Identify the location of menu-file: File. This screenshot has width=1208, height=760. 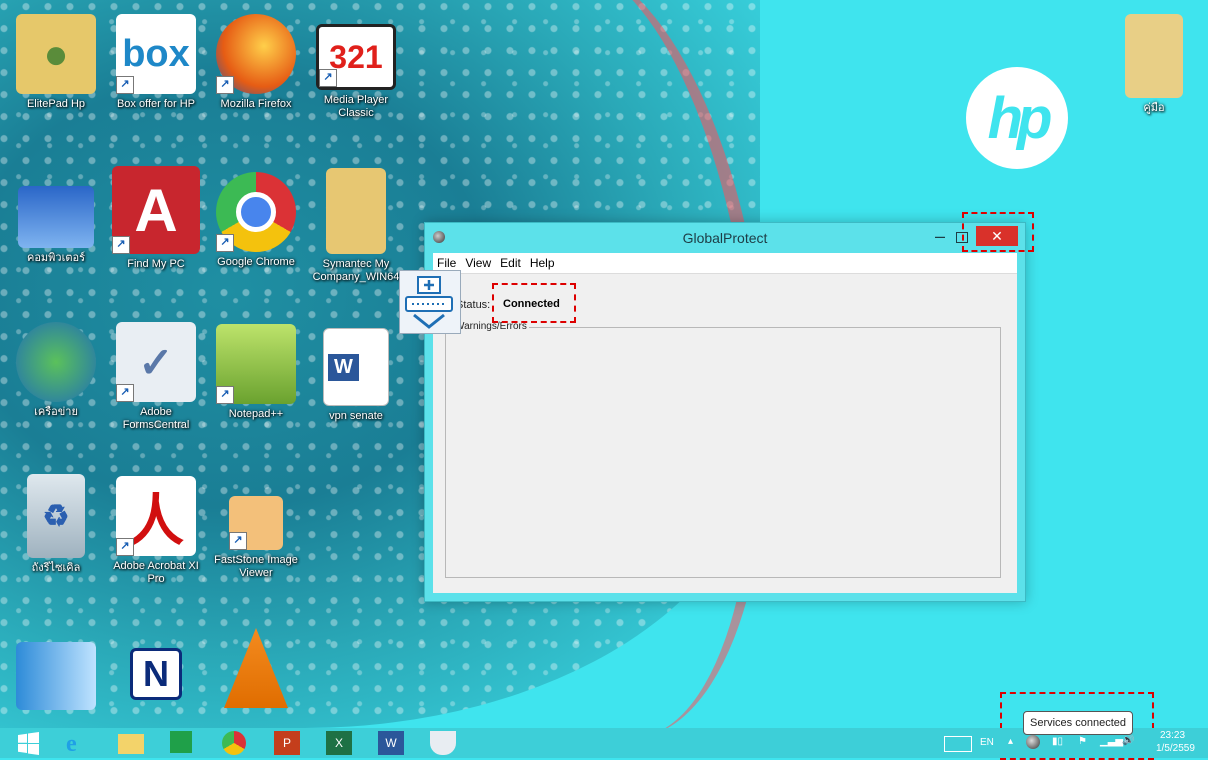
(447, 261).